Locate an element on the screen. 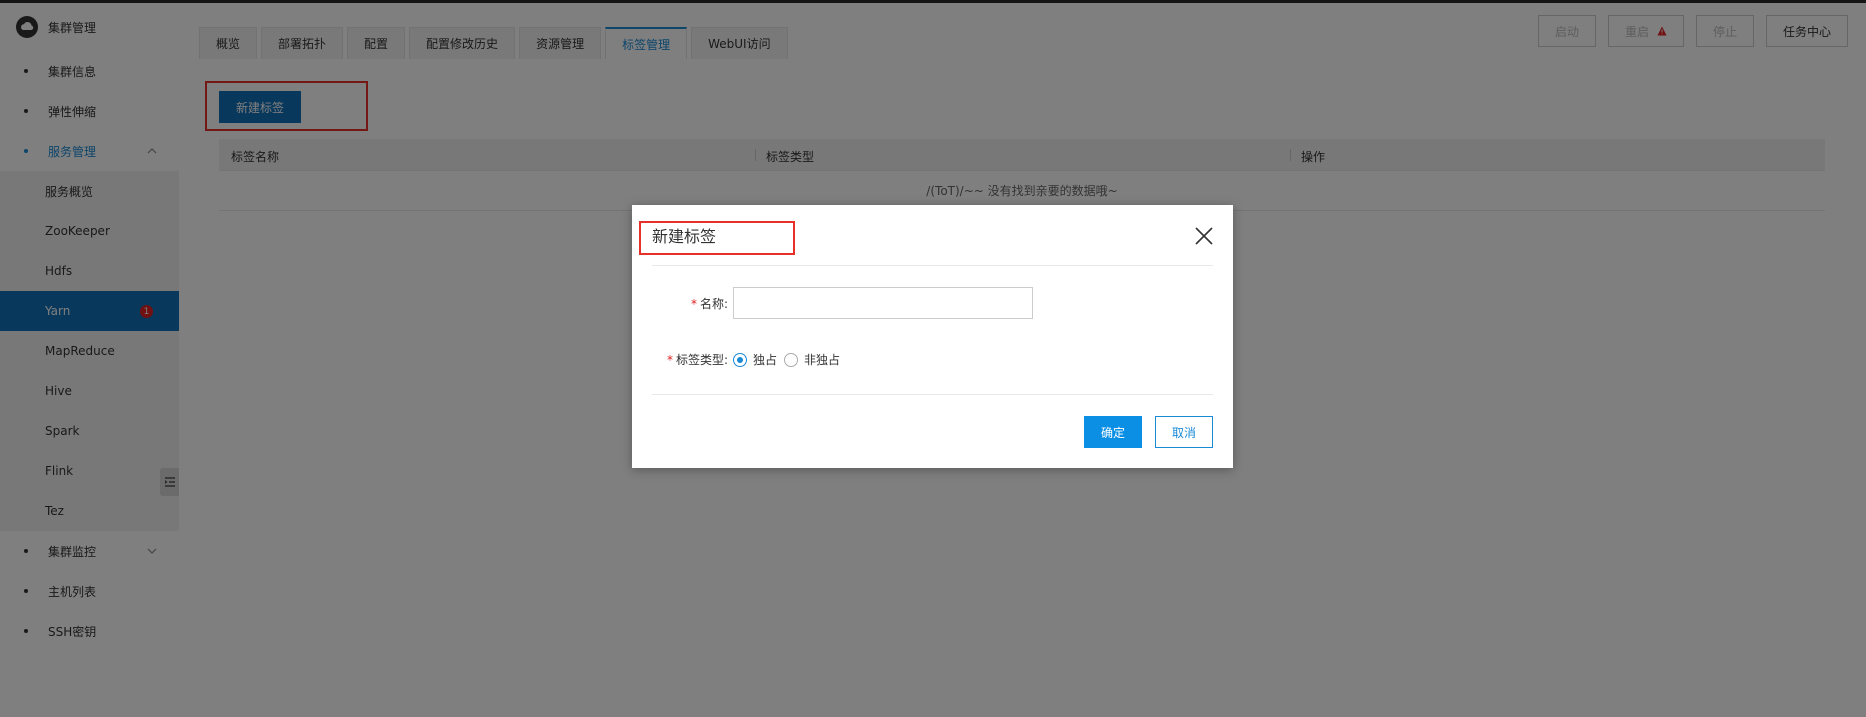  radio-exclusive: 独占 is located at coordinates (755, 359).